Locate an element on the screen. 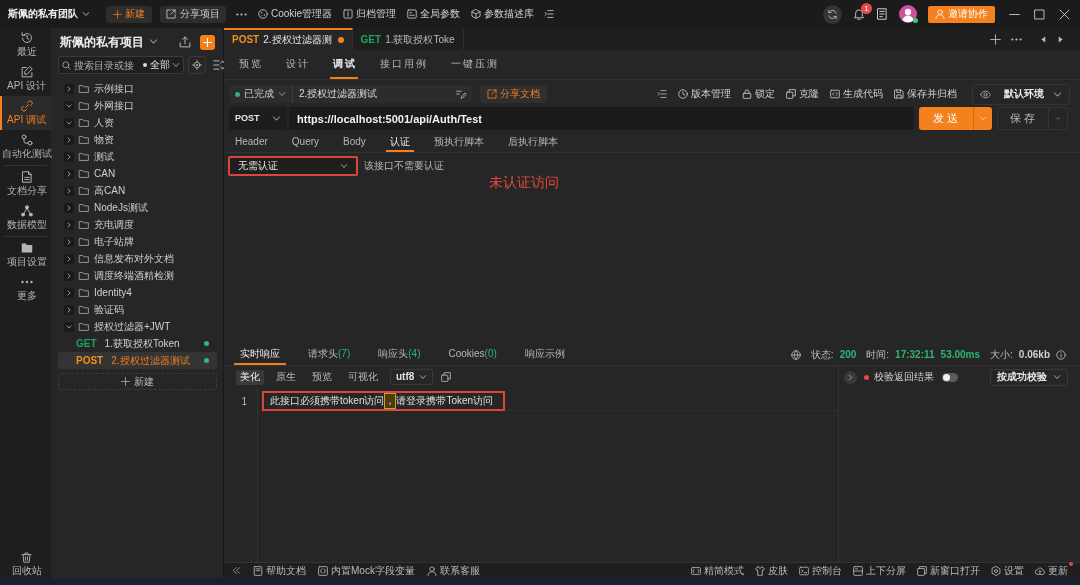 Image resolution: width=1080 pixels, height=585 pixels. share-docs-button: 分享文档 is located at coordinates (513, 94).